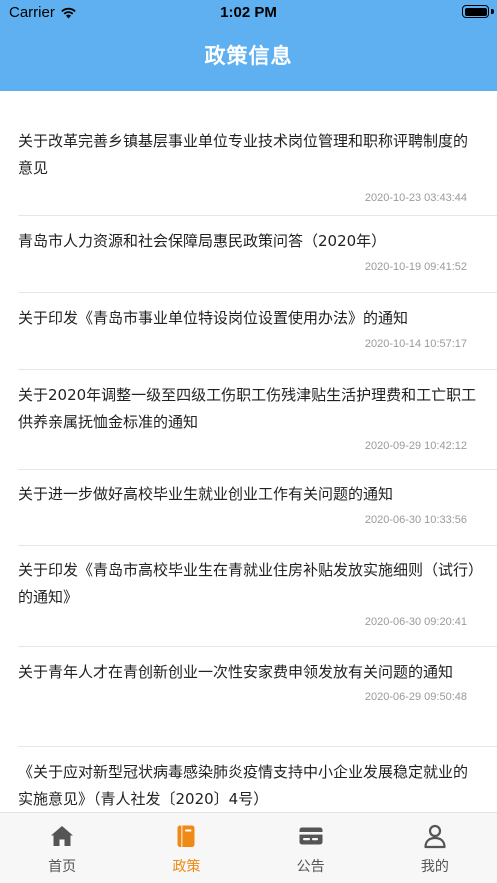  Describe the element at coordinates (415, 622) in the screenshot. I see `policy-time: 2020-06-30 09:20:41` at that location.